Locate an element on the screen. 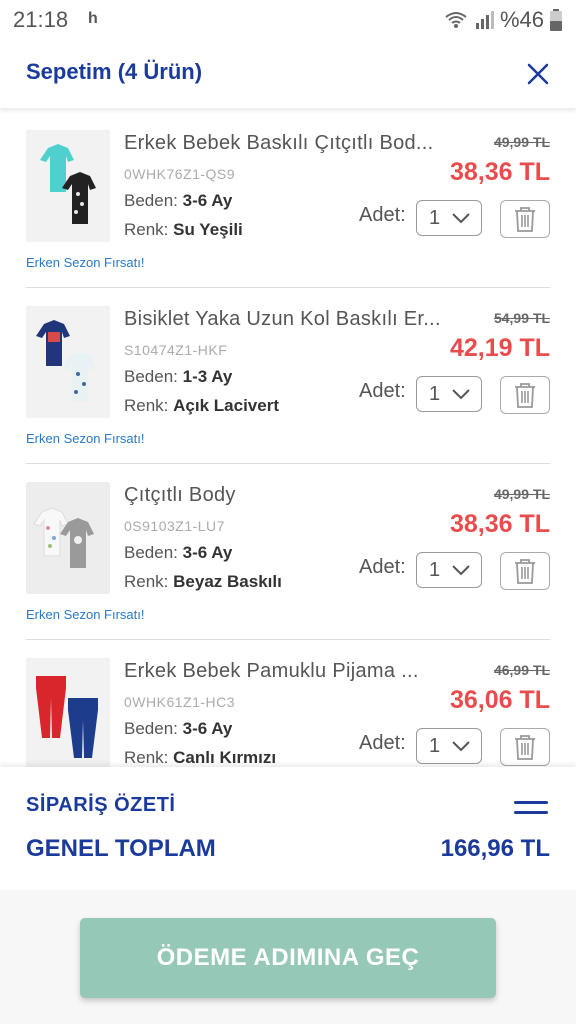  product-name: Çıtçıtlı Body is located at coordinates (289, 495).